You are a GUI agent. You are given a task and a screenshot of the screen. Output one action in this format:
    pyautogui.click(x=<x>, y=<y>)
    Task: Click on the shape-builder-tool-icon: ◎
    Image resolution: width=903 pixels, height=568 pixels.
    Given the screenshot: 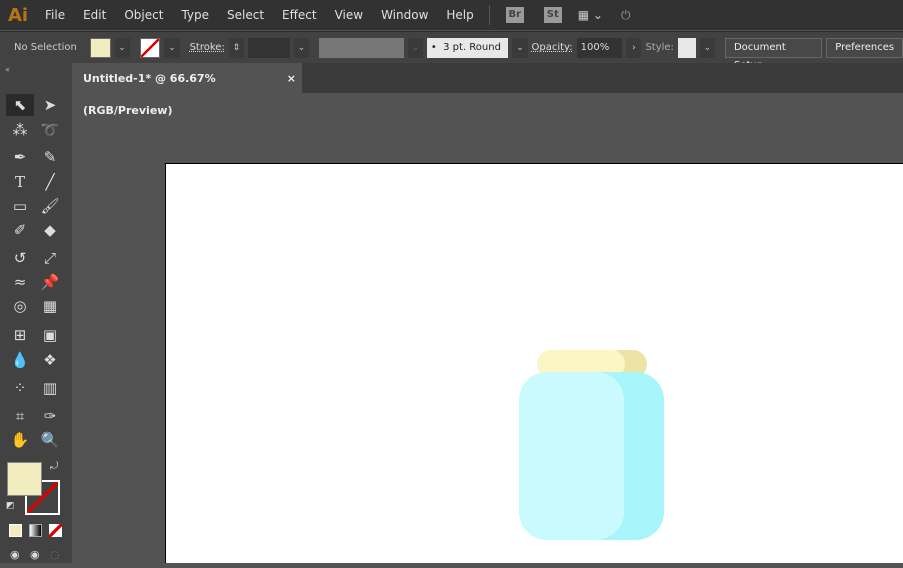 What is the action you would take?
    pyautogui.click(x=20, y=306)
    